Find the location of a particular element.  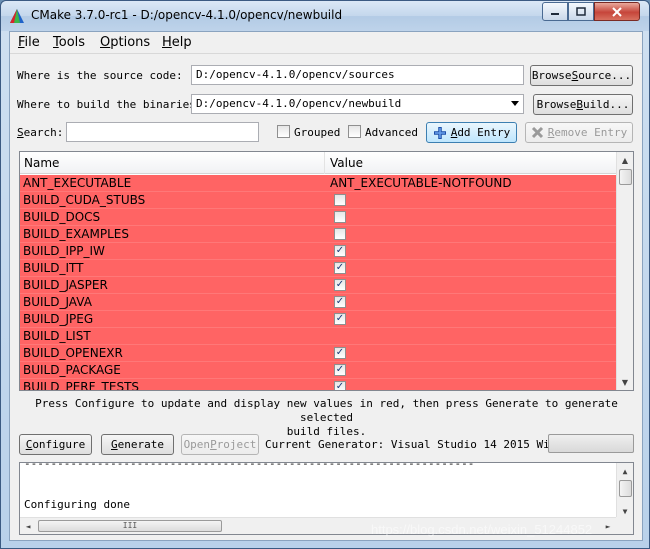

scroll-down-arrow-icon: ▼ is located at coordinates (625, 382).